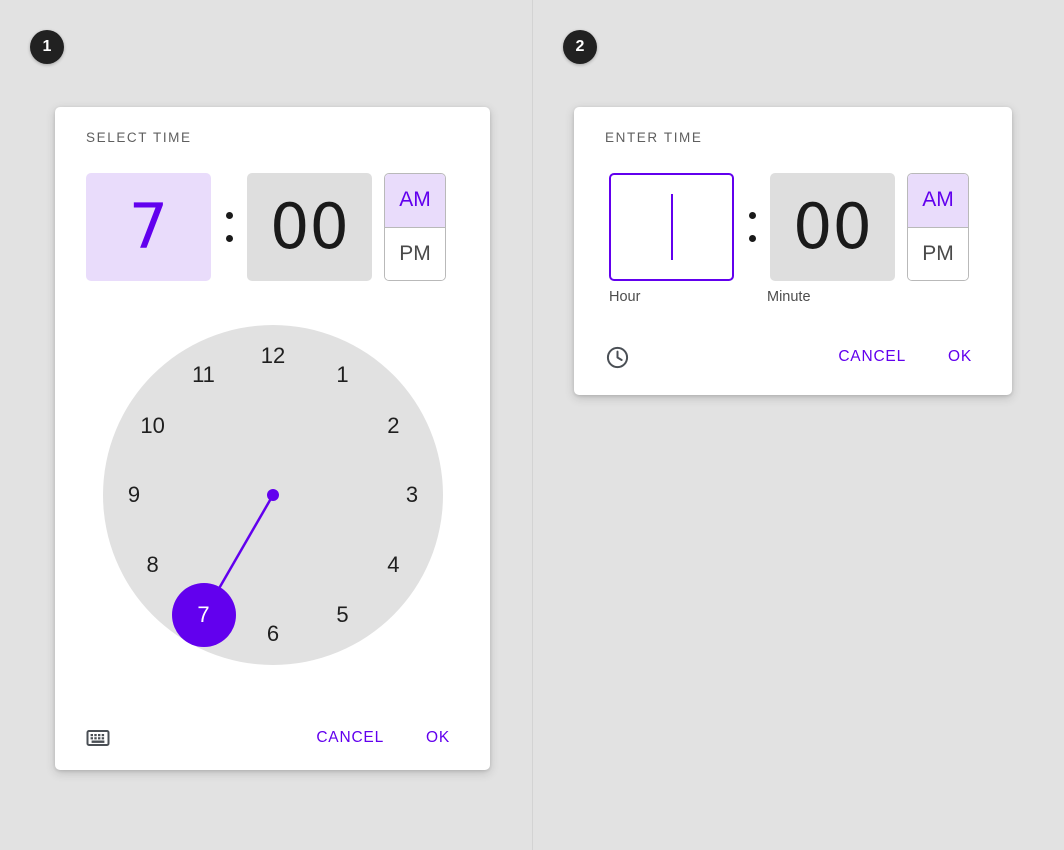 The height and width of the screenshot is (850, 1064). I want to click on enter-time-input-row: 00 AM PM, so click(789, 227).